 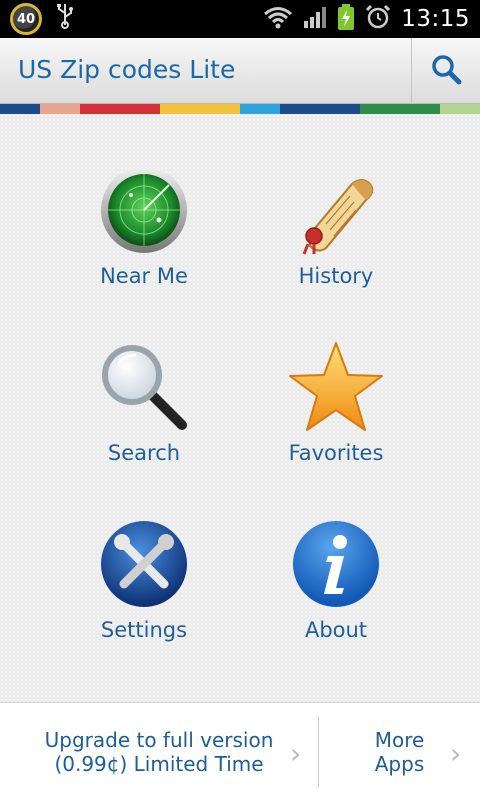 I want to click on usb-icon, so click(x=65, y=19).